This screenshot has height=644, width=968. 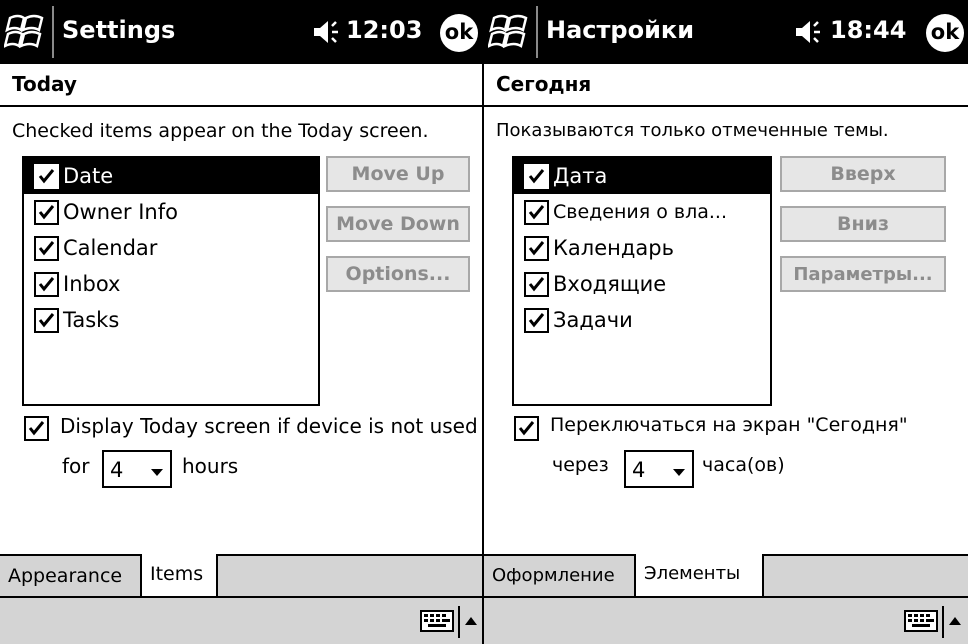 I want to click on list-item-owner-info: Owner Info, so click(x=171, y=212).